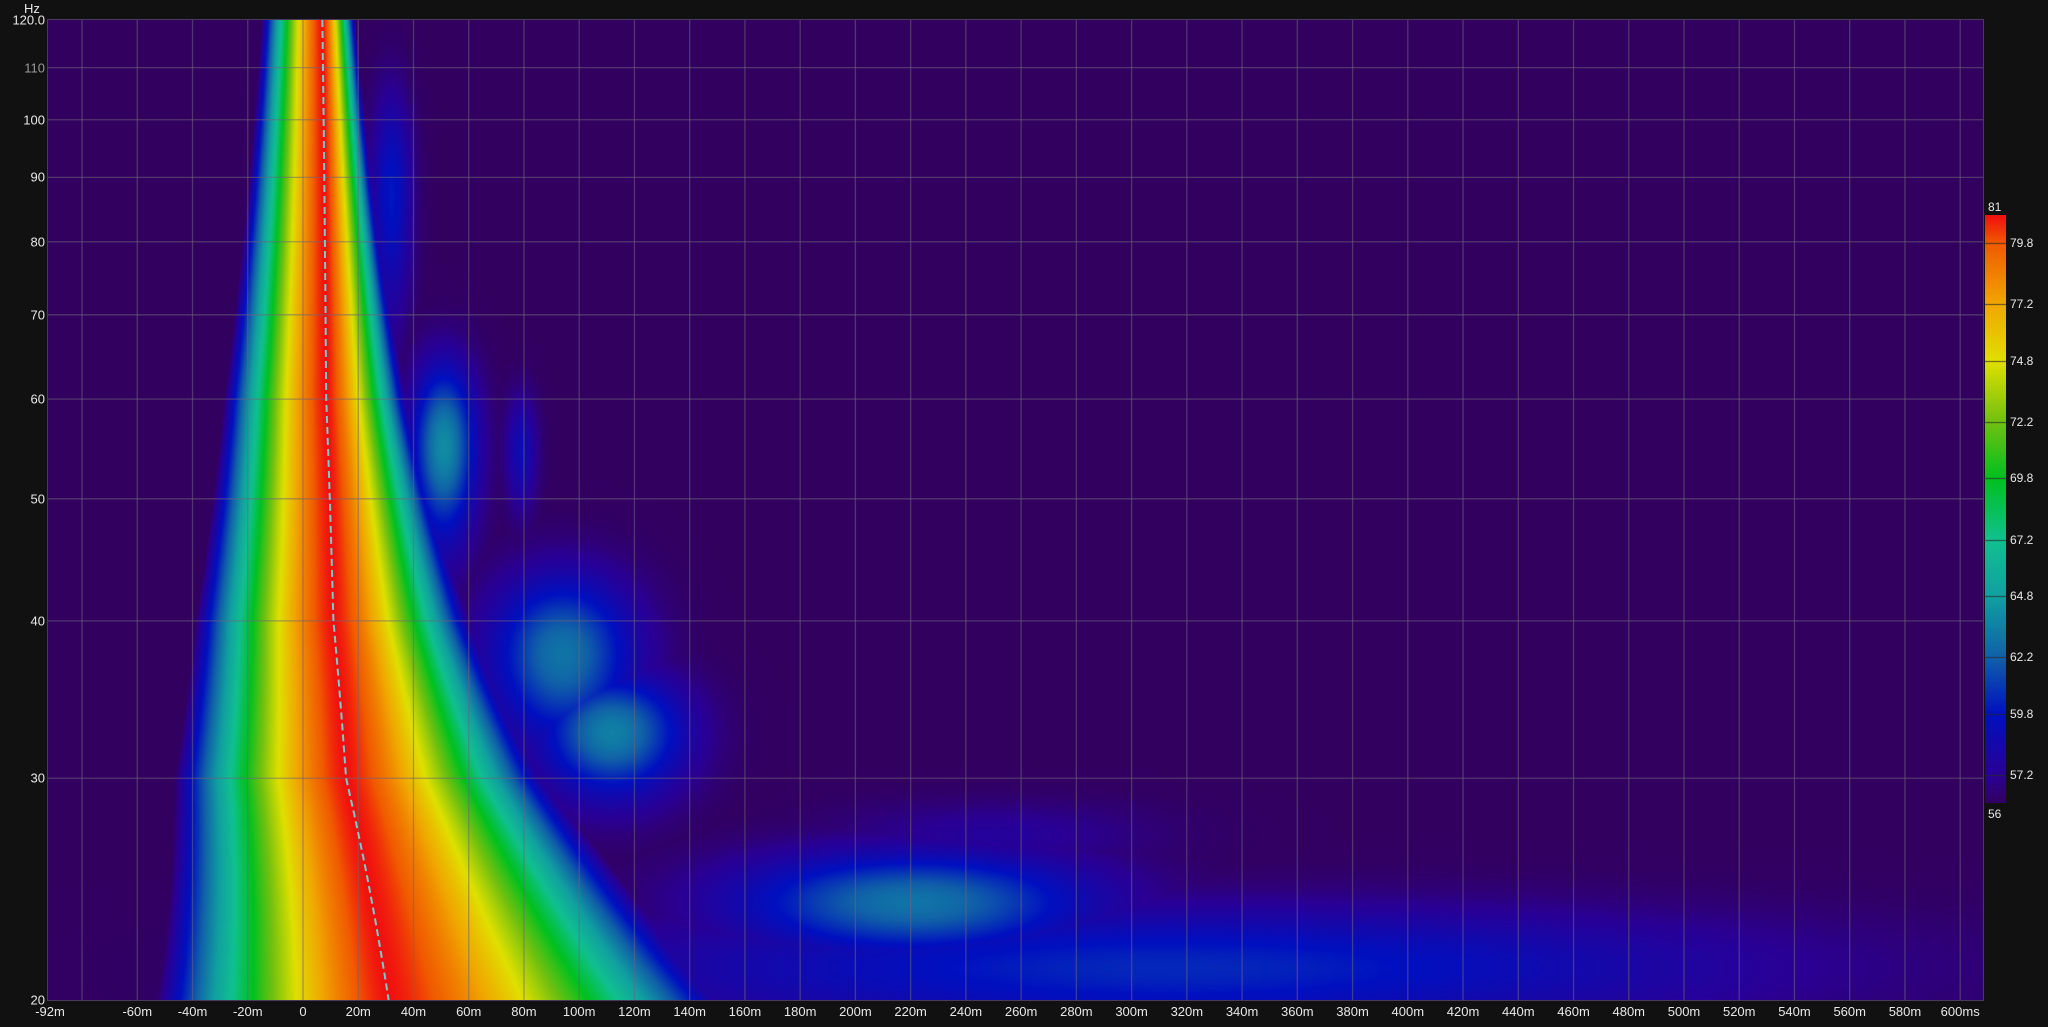  What do you see at coordinates (1794, 1011) in the screenshot?
I see `x-tick-label: 540m` at bounding box center [1794, 1011].